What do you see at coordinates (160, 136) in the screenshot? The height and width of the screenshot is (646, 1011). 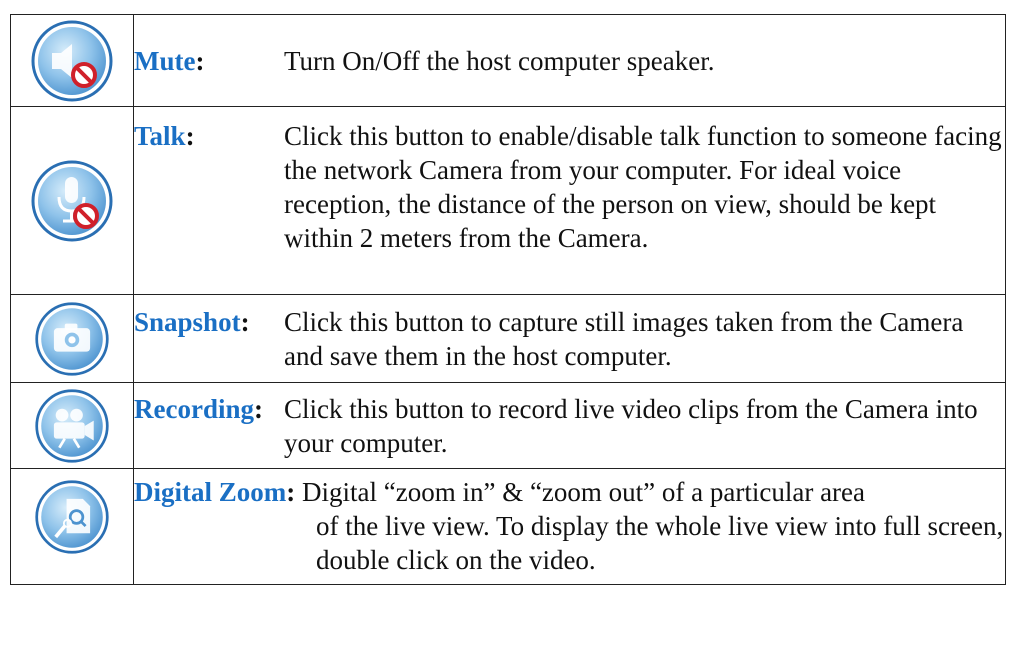 I see `term-label: Talk` at bounding box center [160, 136].